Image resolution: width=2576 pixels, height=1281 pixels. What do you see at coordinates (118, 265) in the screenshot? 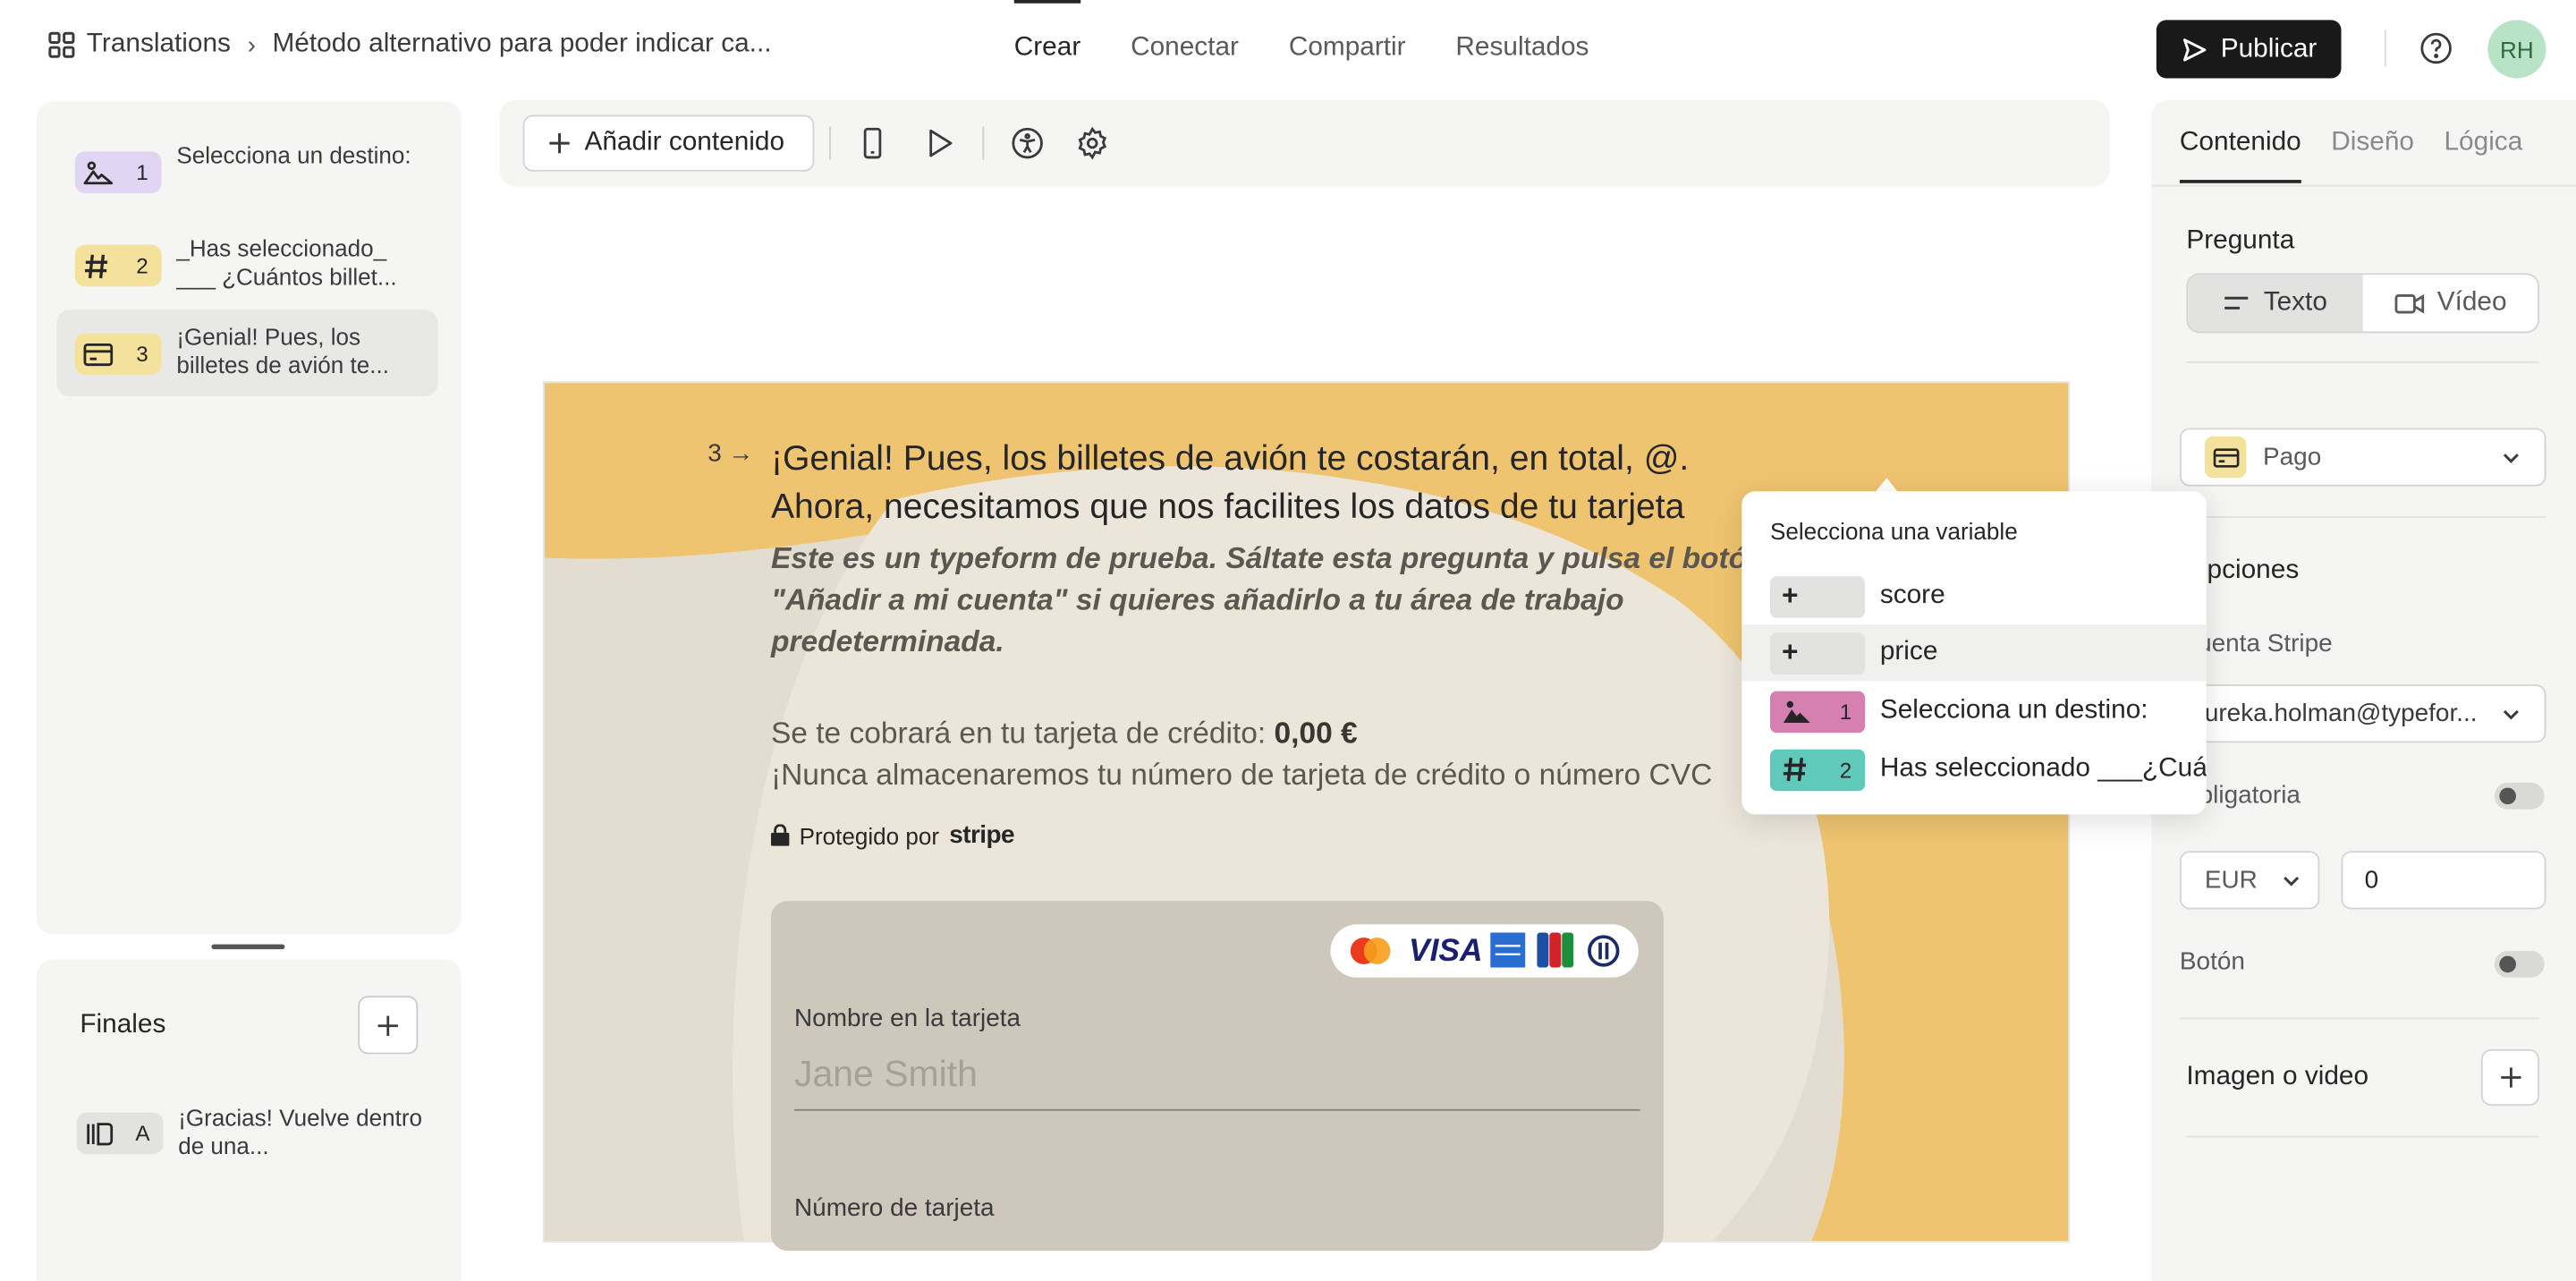
I see `question-badge: 2` at bounding box center [118, 265].